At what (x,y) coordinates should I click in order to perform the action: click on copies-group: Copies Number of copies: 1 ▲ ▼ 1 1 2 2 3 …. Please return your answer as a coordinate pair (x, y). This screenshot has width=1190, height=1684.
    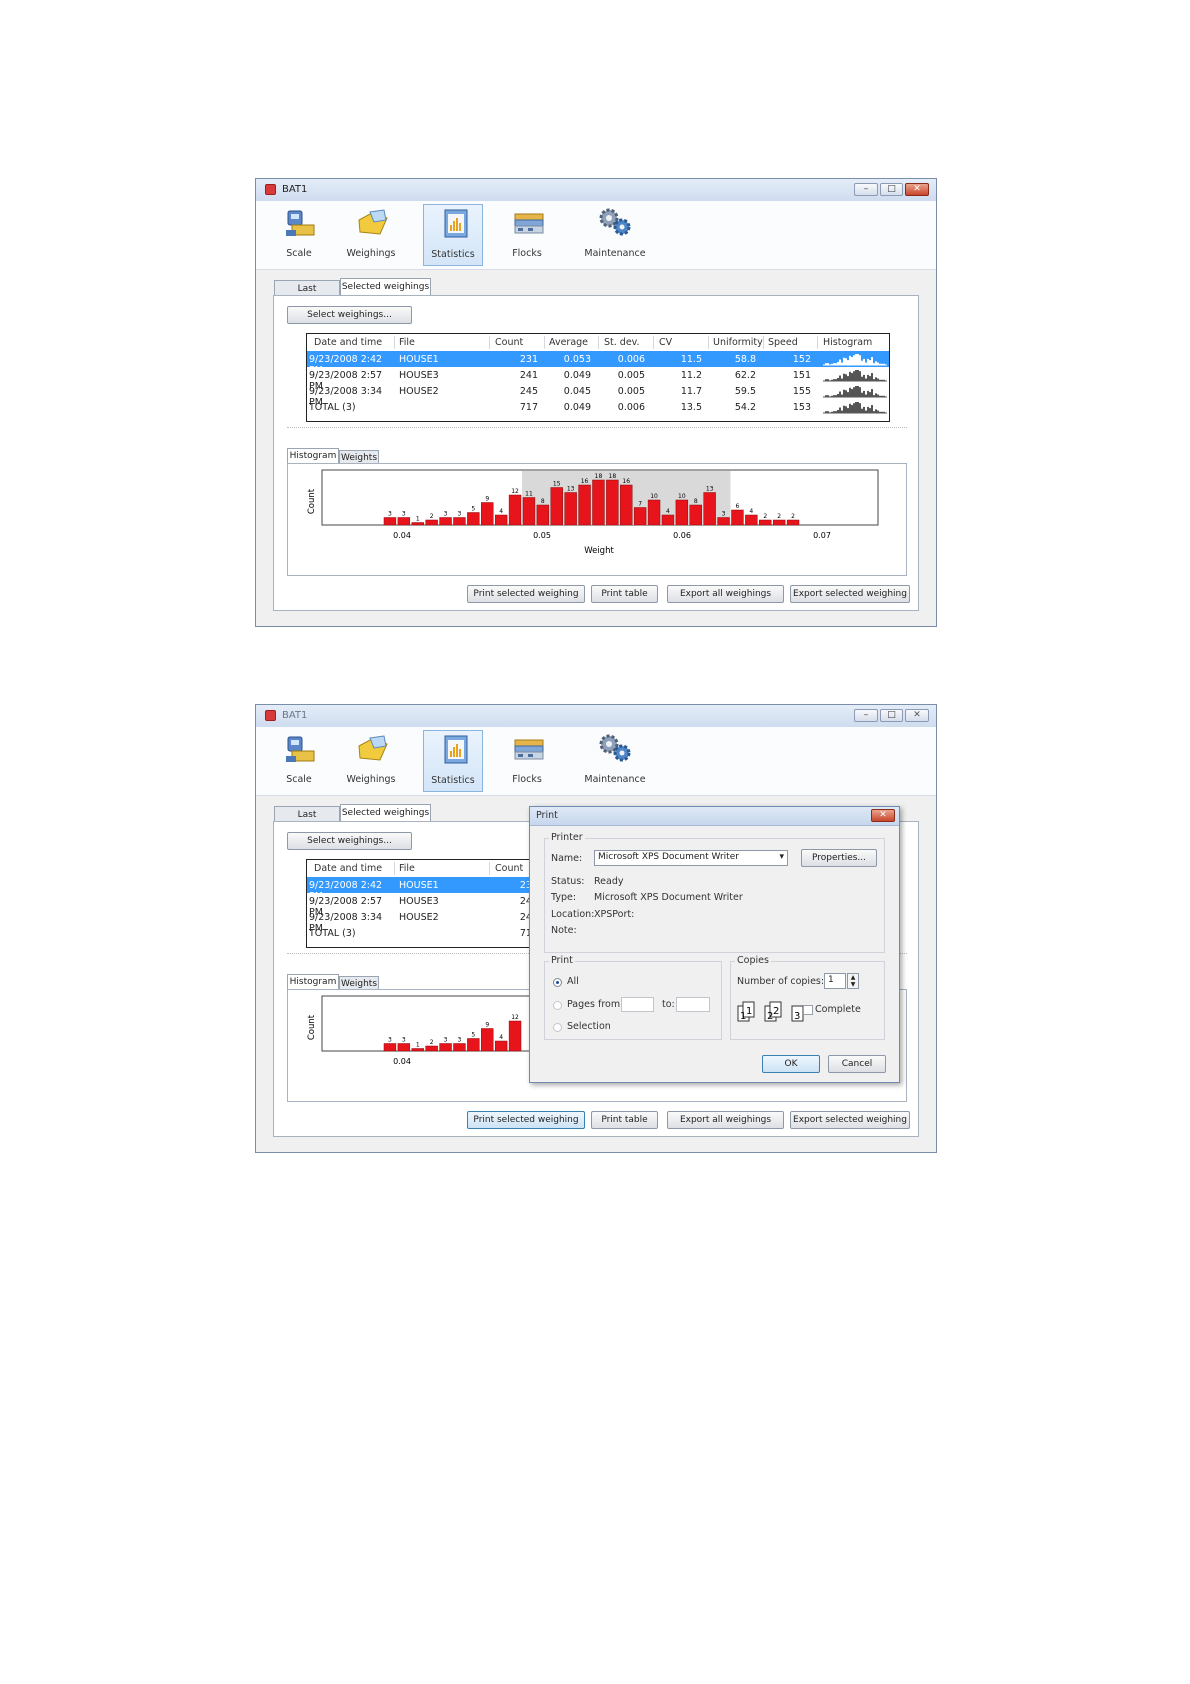
    Looking at the image, I should click on (807, 997).